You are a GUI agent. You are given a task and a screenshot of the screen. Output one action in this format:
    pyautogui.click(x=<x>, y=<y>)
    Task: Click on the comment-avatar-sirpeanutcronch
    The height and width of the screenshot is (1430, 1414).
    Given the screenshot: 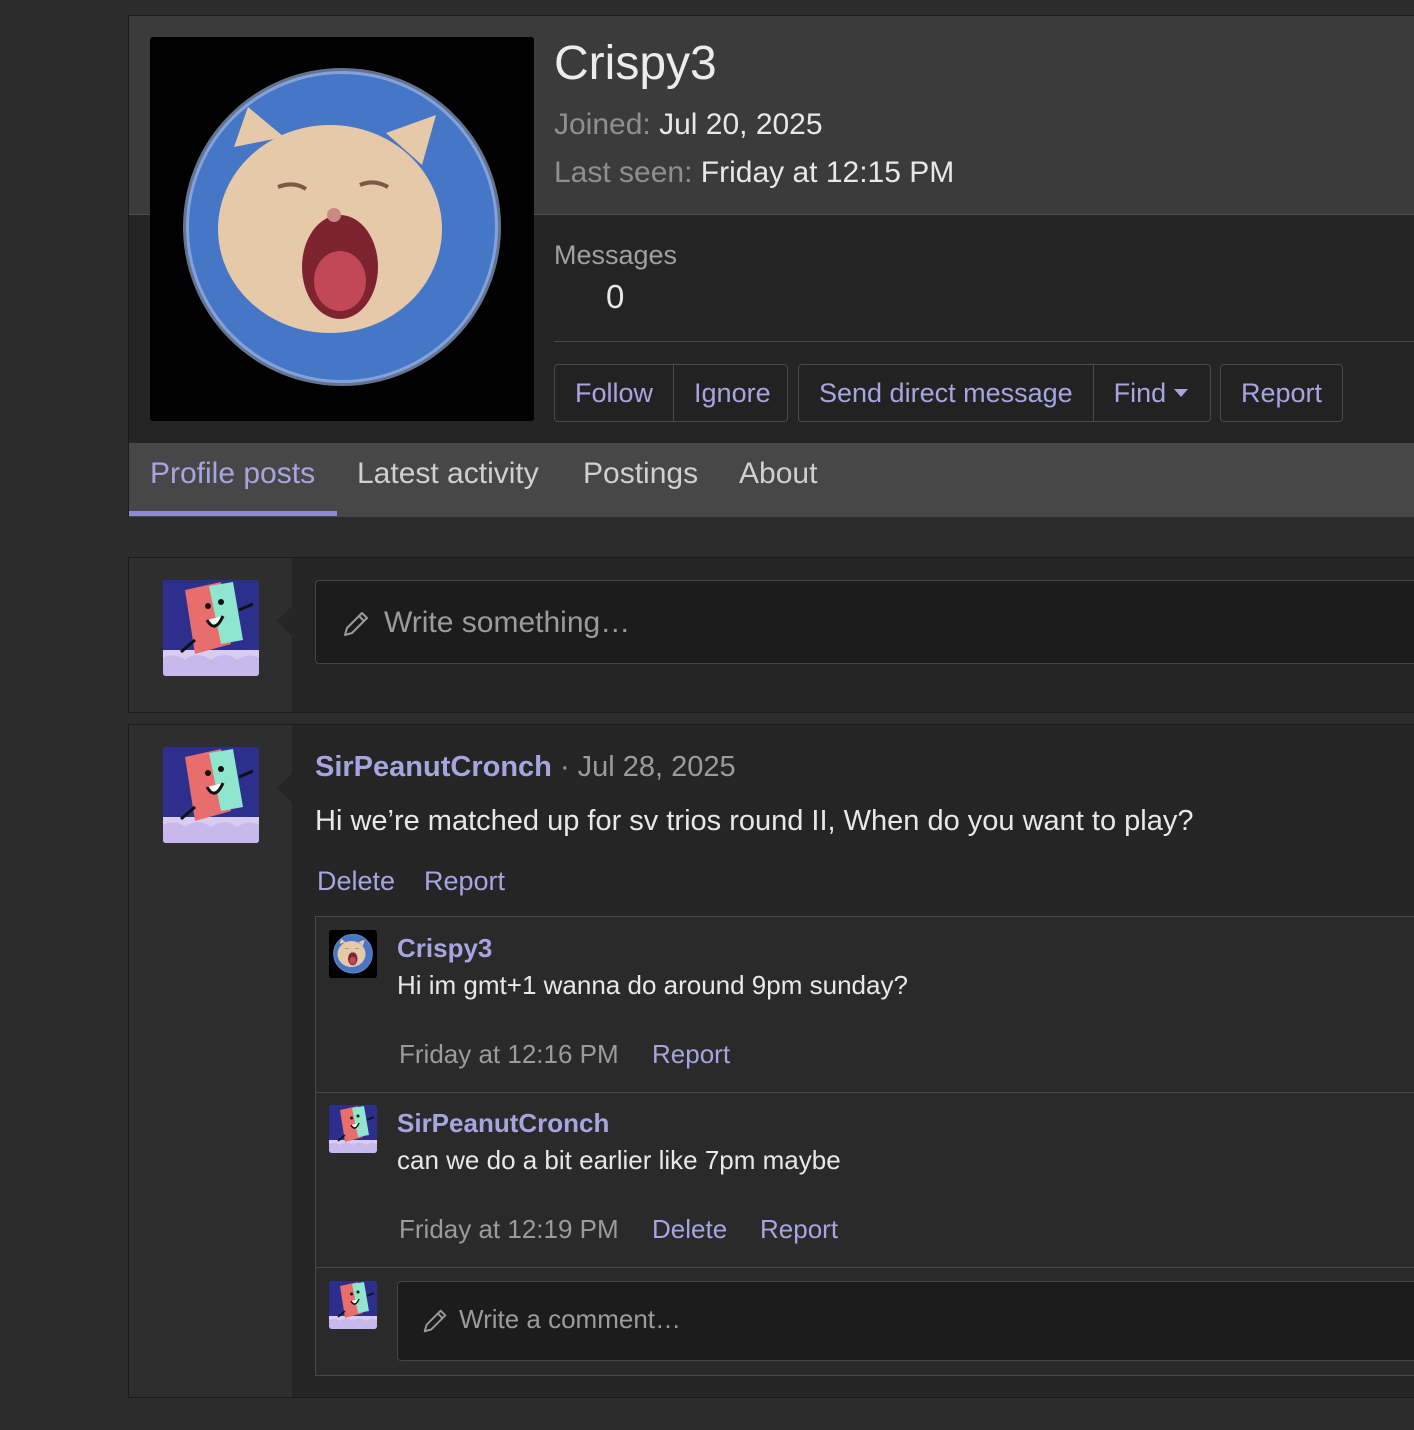 What is the action you would take?
    pyautogui.click(x=353, y=1129)
    